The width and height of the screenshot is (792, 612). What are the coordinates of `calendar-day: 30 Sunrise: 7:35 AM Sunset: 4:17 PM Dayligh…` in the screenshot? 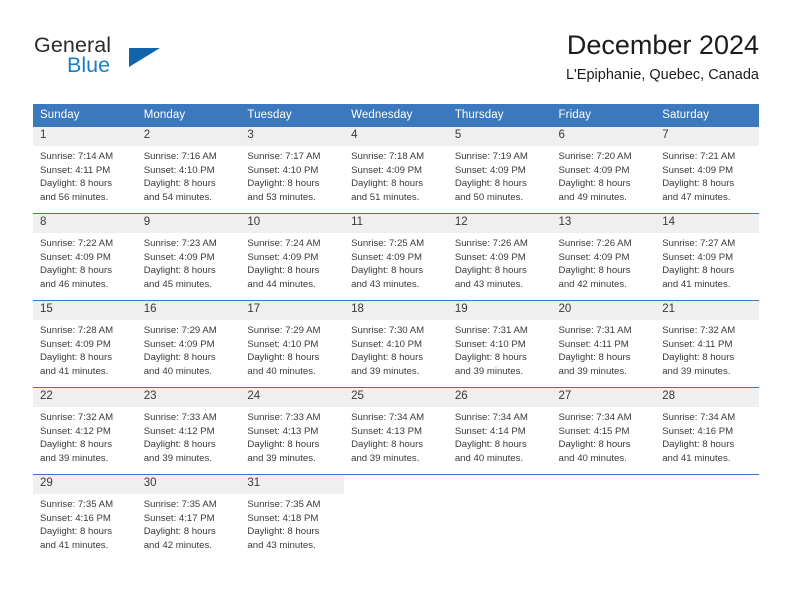 It's located at (188, 521).